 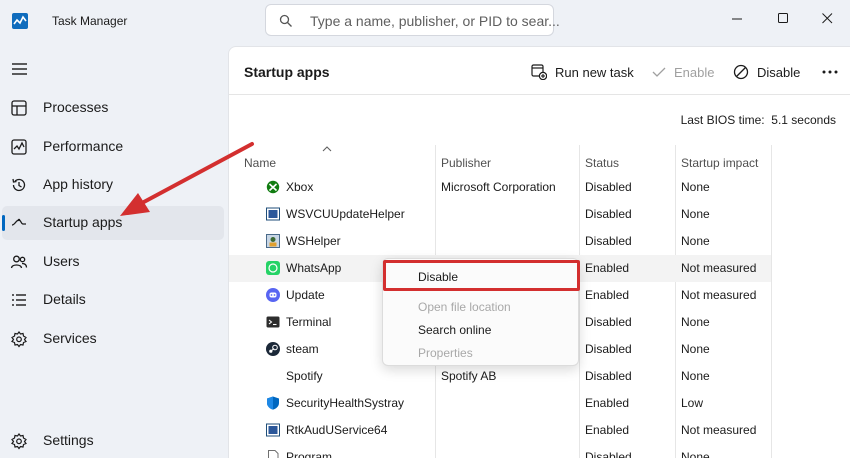 What do you see at coordinates (438, 277) in the screenshot?
I see `context-menu-disable: Disable` at bounding box center [438, 277].